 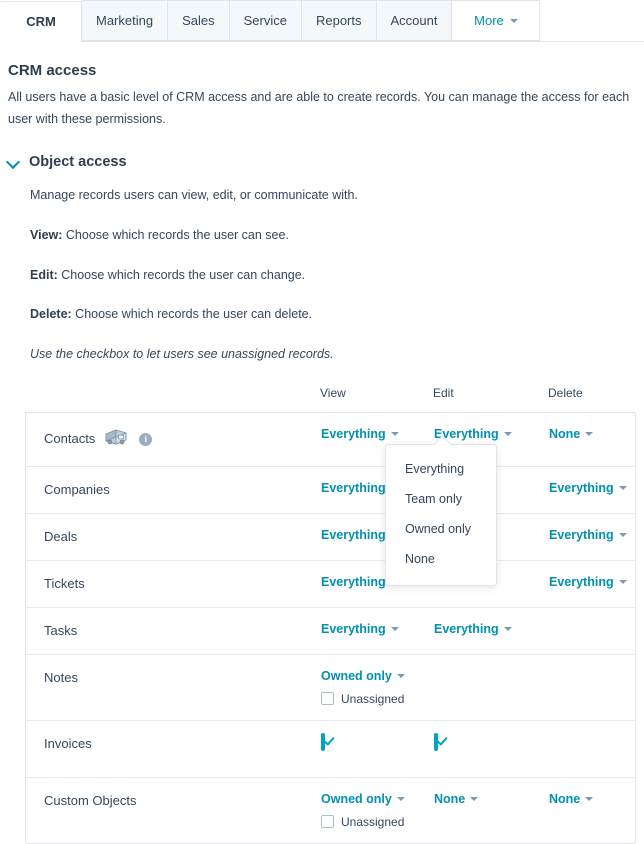 I want to click on unassigned-checkbox-notes, so click(x=327, y=699).